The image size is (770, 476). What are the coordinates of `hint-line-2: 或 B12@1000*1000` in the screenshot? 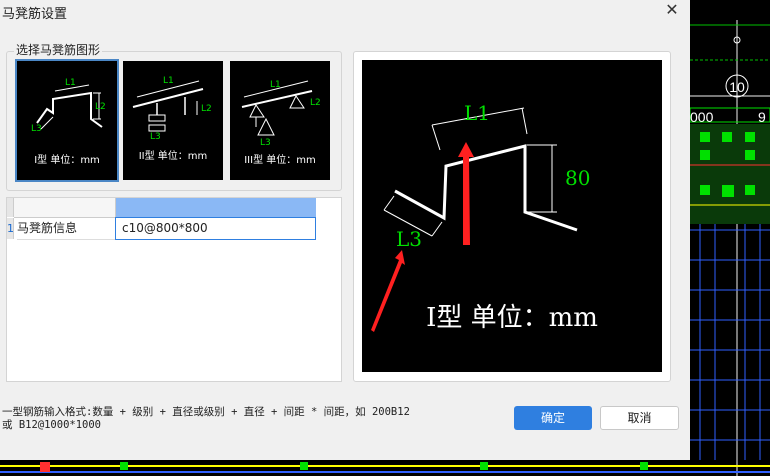 It's located at (52, 425).